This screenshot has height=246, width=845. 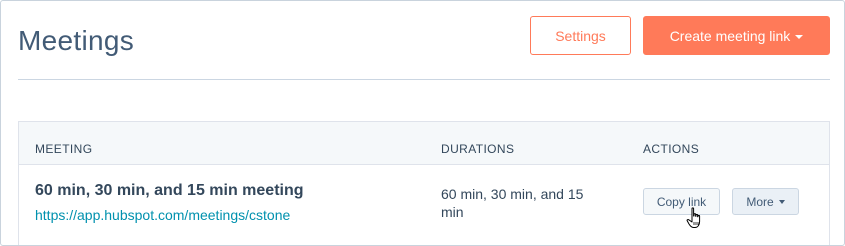 What do you see at coordinates (730, 35) in the screenshot?
I see `create-meeting-link-label: Create meeting link` at bounding box center [730, 35].